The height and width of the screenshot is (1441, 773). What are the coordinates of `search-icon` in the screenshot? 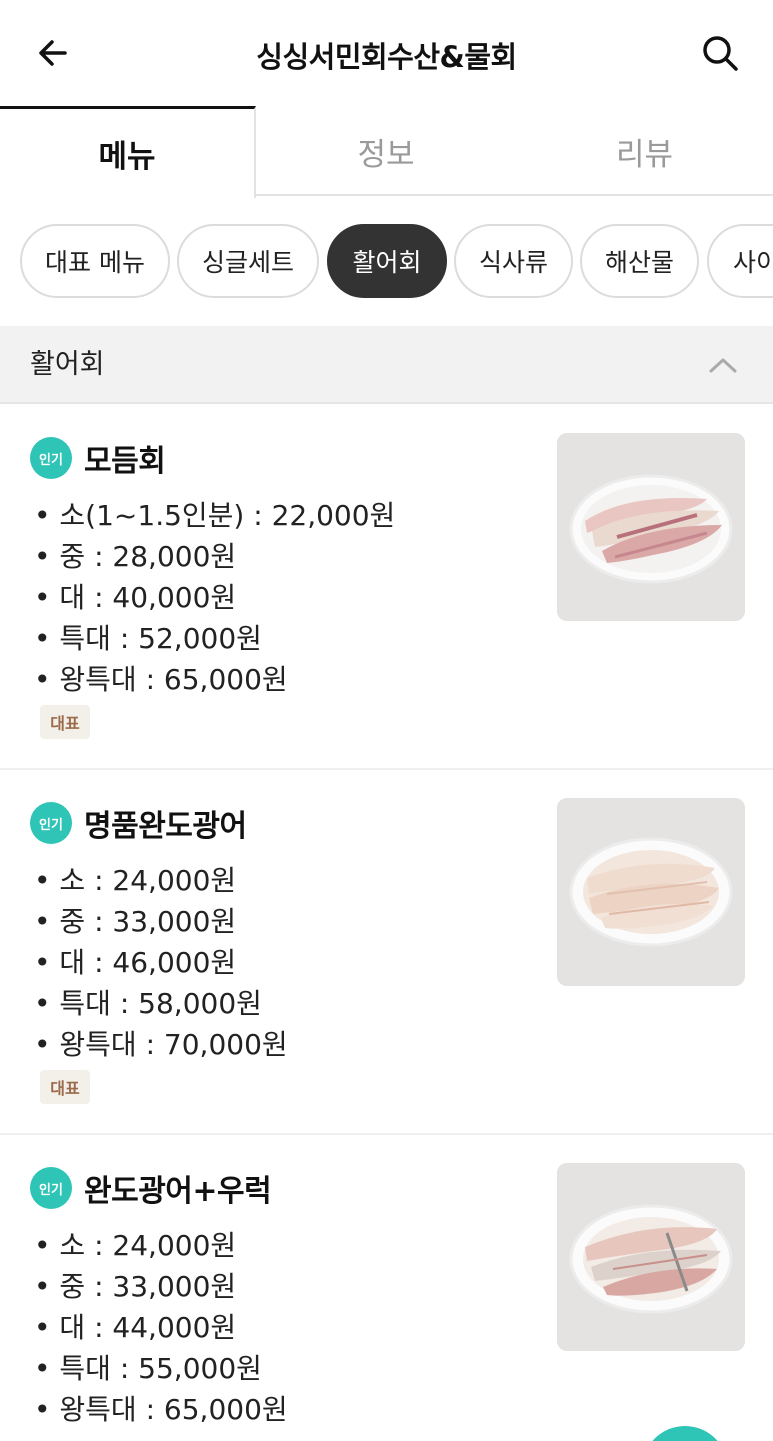 It's located at (720, 53).